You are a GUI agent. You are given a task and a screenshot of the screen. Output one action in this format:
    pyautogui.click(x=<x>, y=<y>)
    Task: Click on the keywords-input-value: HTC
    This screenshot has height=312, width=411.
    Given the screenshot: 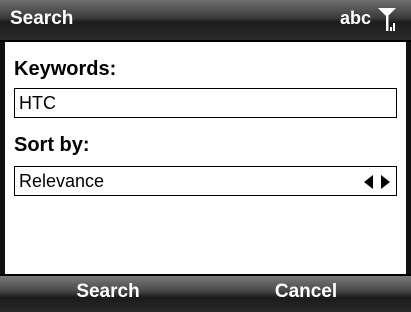 What is the action you would take?
    pyautogui.click(x=37, y=103)
    